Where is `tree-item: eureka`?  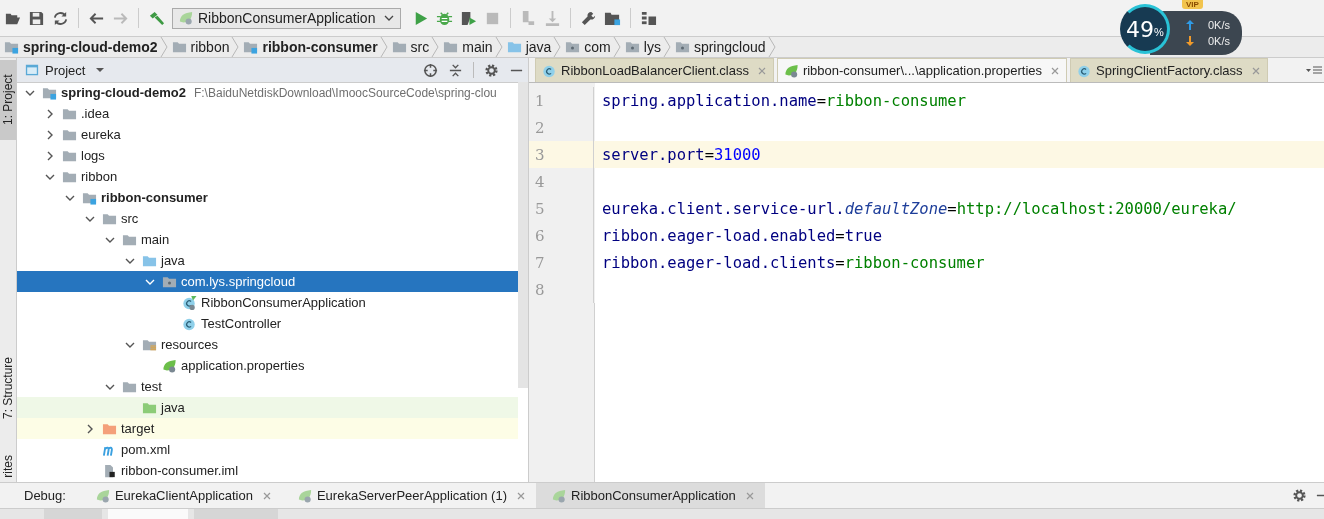 tree-item: eureka is located at coordinates (267, 134).